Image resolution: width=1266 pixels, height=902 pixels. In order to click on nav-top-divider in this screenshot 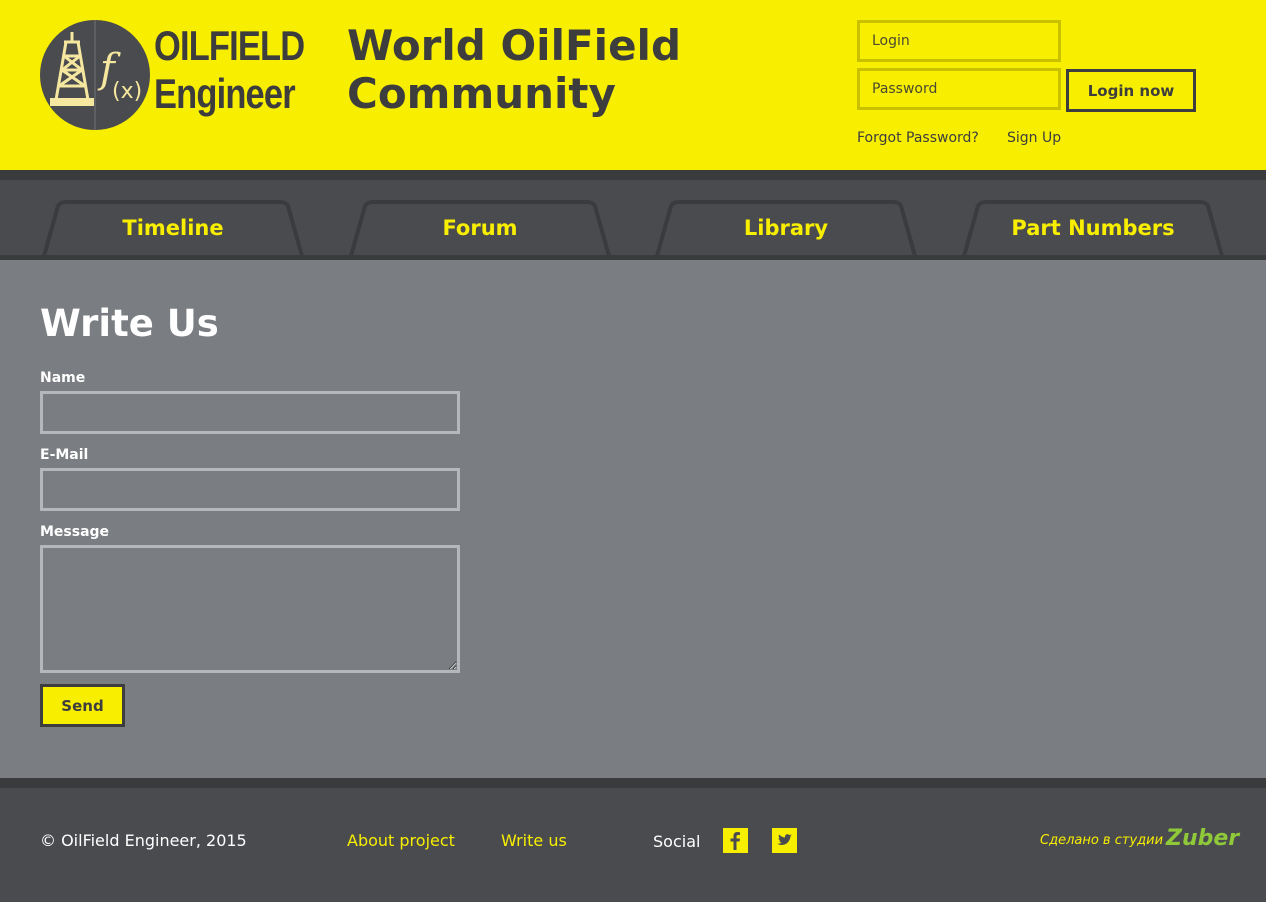, I will do `click(633, 175)`.